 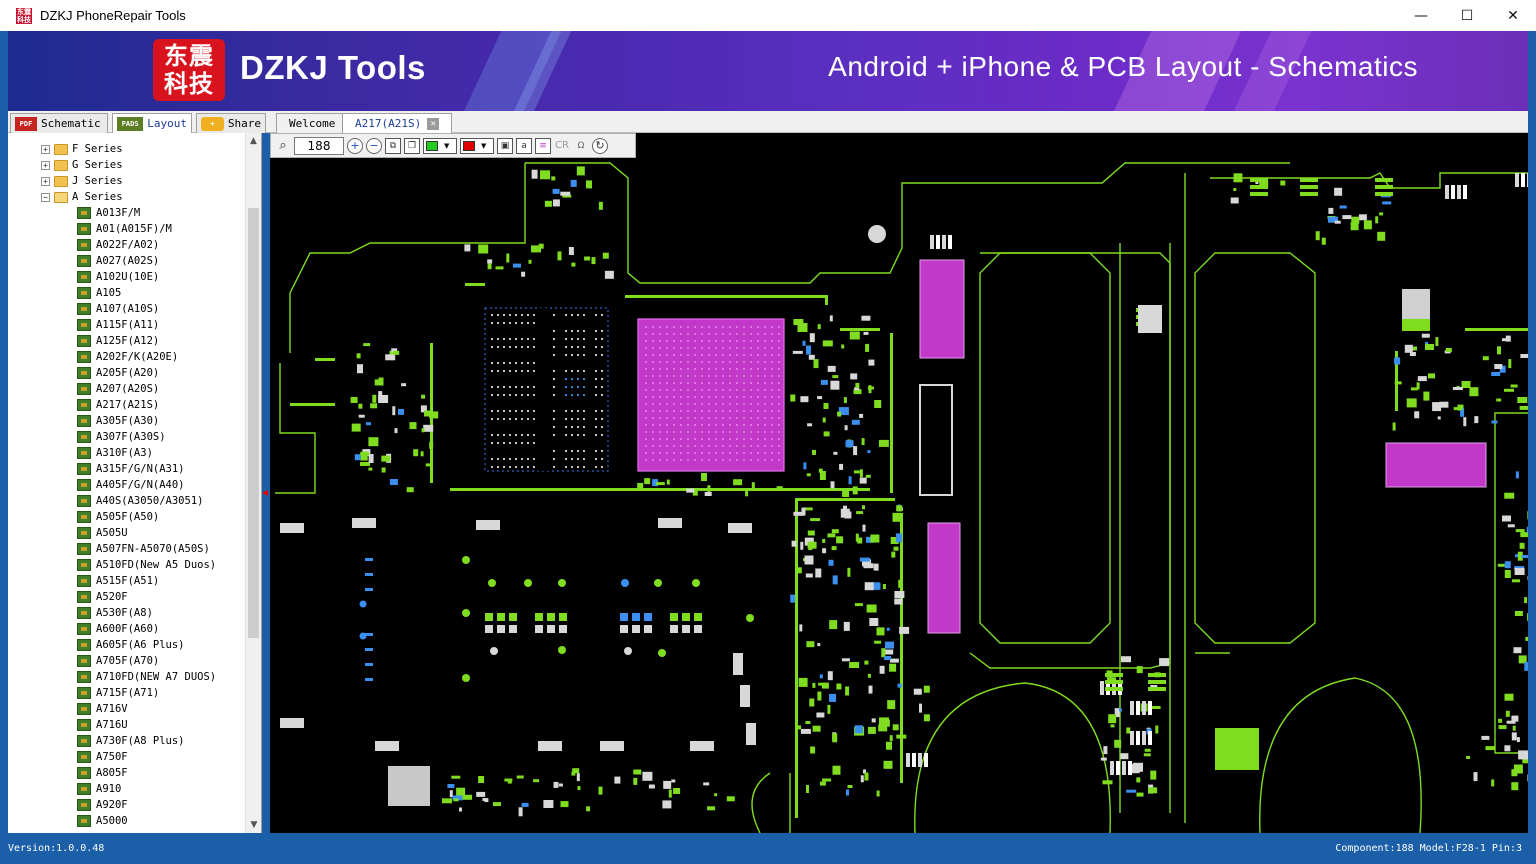 What do you see at coordinates (128, 469) in the screenshot?
I see `tree-item-model: A315F/G/N(A31)` at bounding box center [128, 469].